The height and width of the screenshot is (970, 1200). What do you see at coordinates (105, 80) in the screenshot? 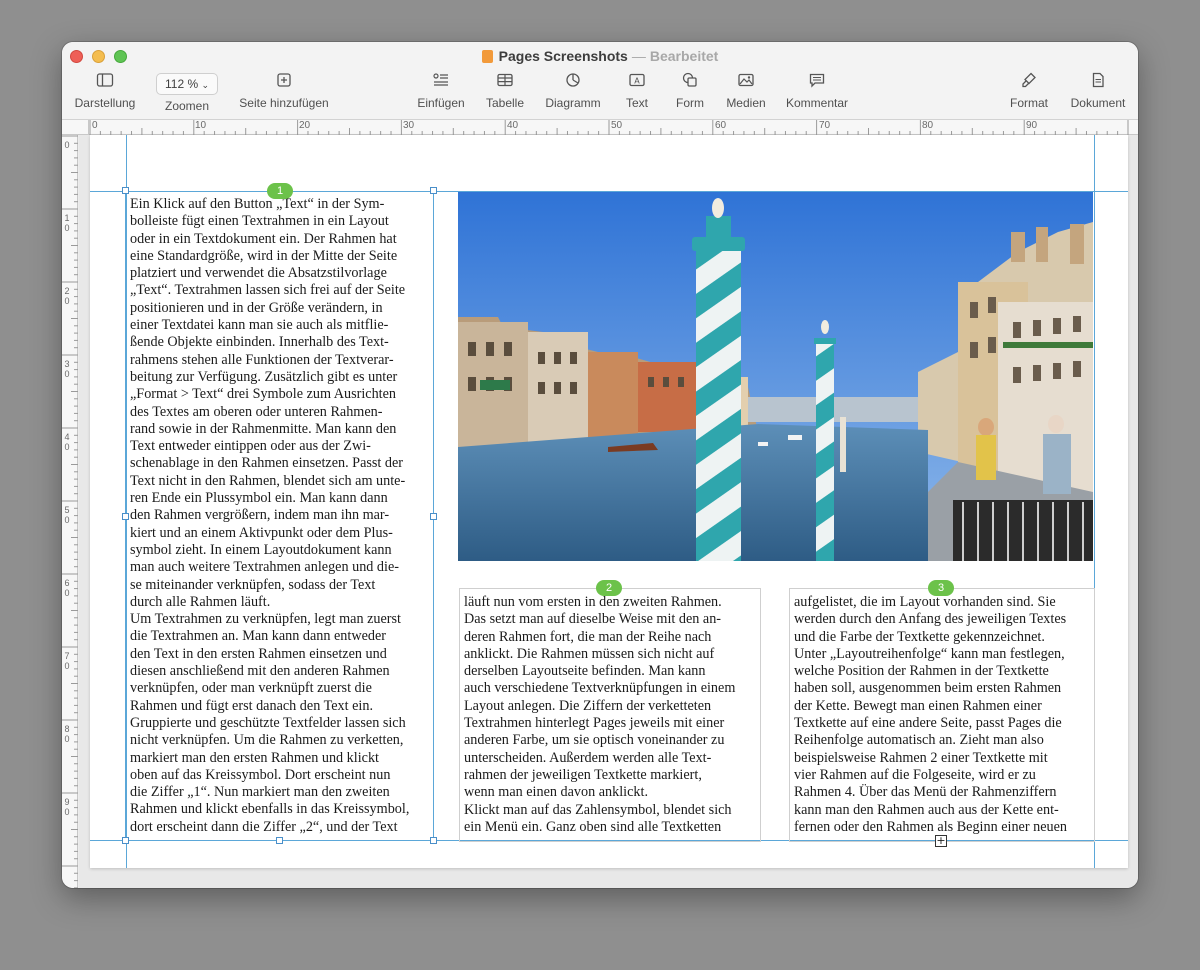
I see `sidebar-icon` at bounding box center [105, 80].